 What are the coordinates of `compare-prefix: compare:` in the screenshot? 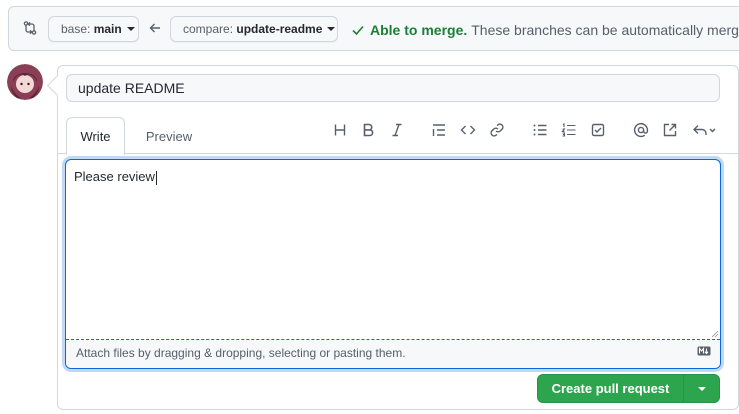 It's located at (208, 29).